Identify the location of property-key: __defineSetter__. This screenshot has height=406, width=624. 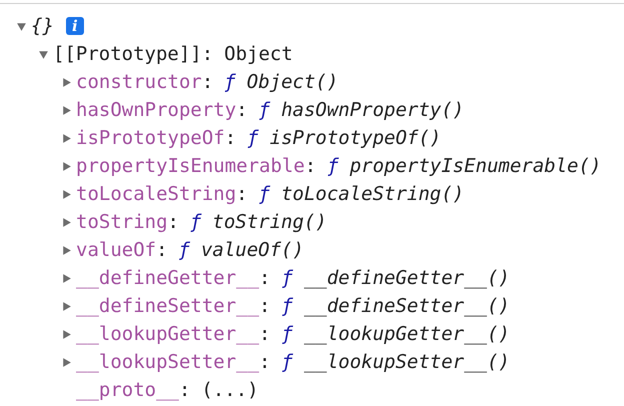
(168, 306).